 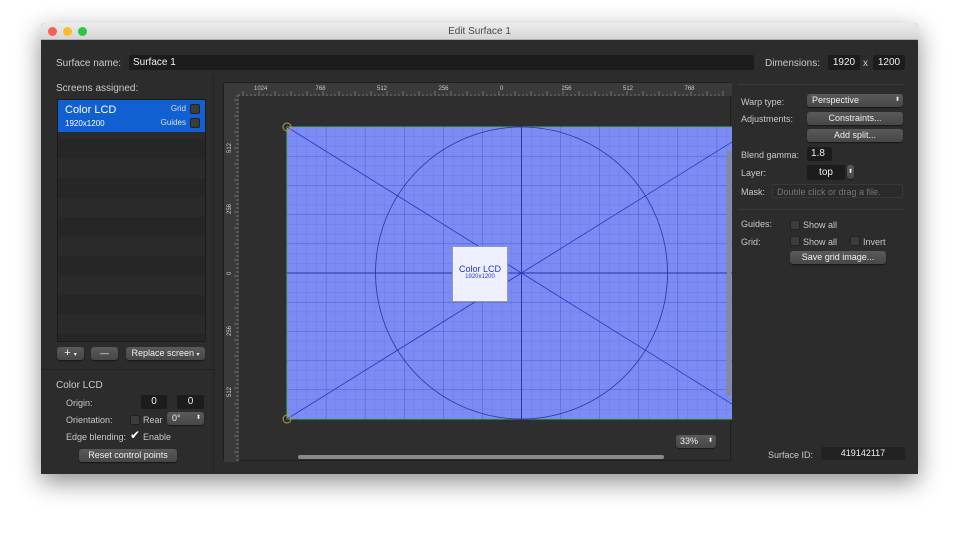 What do you see at coordinates (79, 385) in the screenshot?
I see `screen-settings-title: Color LCD` at bounding box center [79, 385].